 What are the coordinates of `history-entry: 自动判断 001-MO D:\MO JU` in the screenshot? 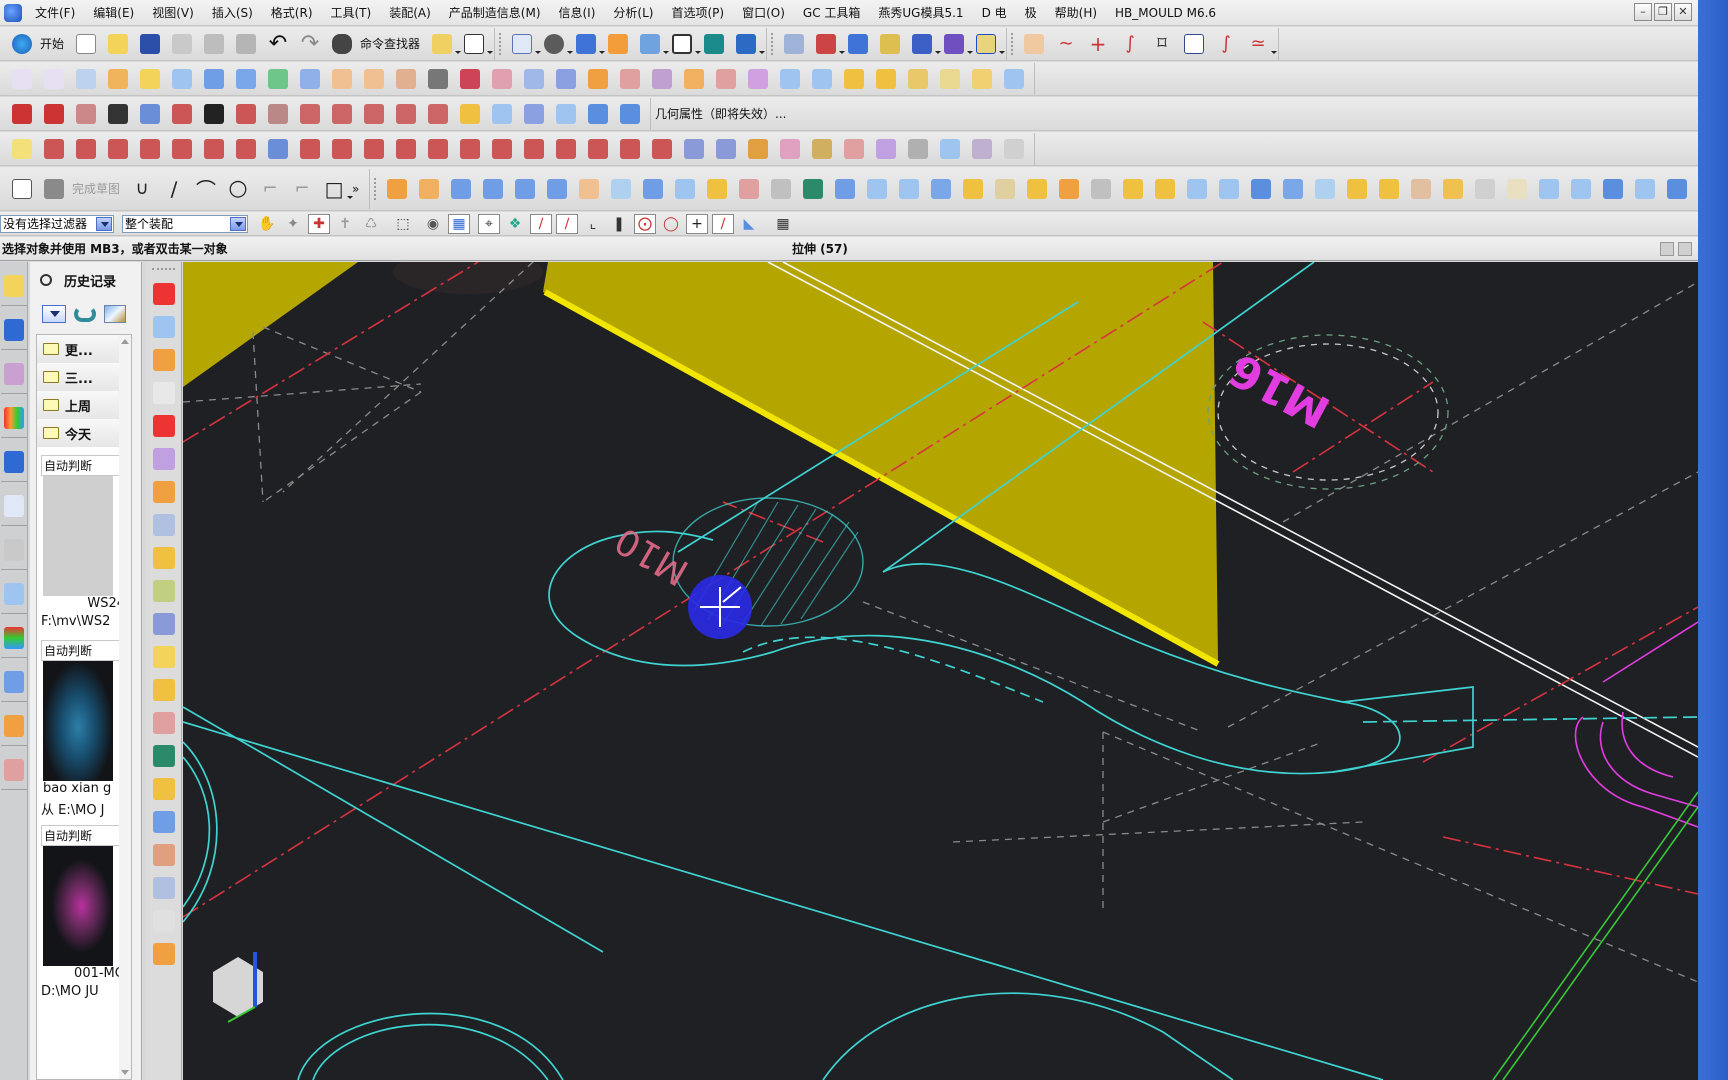 It's located at (84, 913).